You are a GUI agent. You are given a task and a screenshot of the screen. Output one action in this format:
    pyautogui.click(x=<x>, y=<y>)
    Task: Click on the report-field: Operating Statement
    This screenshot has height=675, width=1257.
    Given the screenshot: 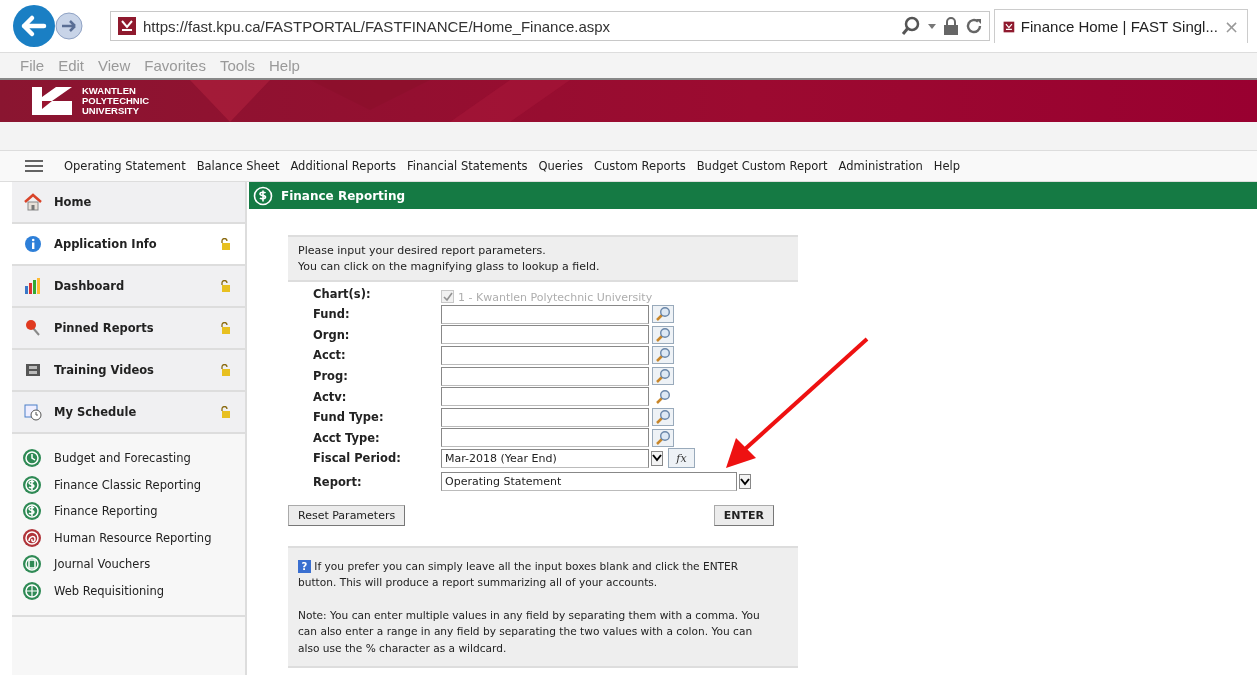 What is the action you would take?
    pyautogui.click(x=589, y=482)
    